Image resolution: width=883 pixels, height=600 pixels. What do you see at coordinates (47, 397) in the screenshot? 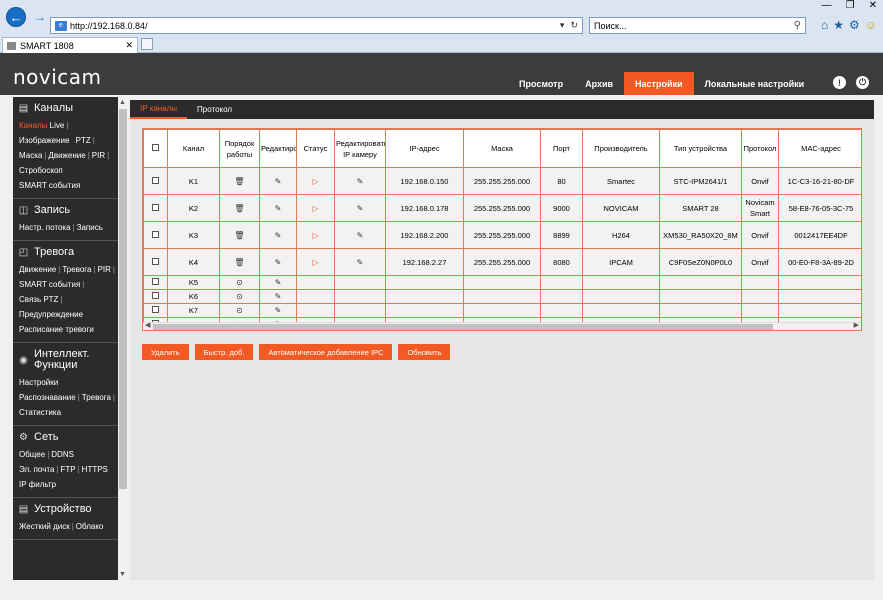
I see `sidebar-item-recognition: Распознавание` at bounding box center [47, 397].